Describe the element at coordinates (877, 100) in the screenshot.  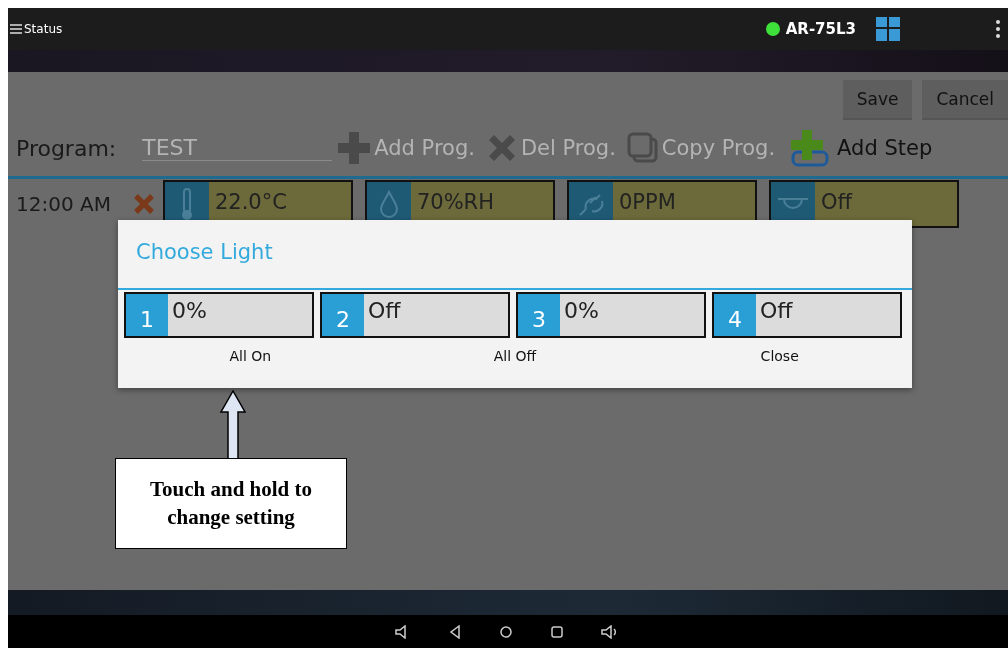
I see `toolbar-button: Save` at that location.